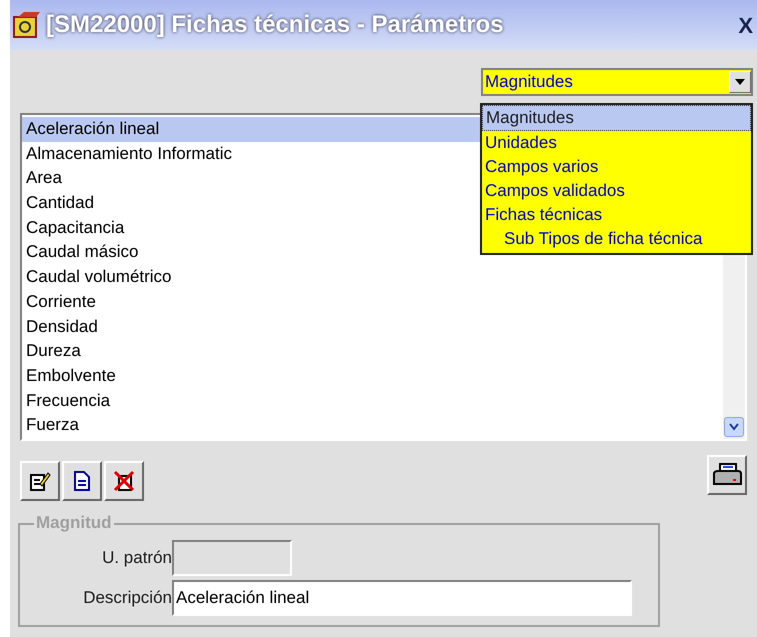  I want to click on list-item: Embolvente, so click(372, 376).